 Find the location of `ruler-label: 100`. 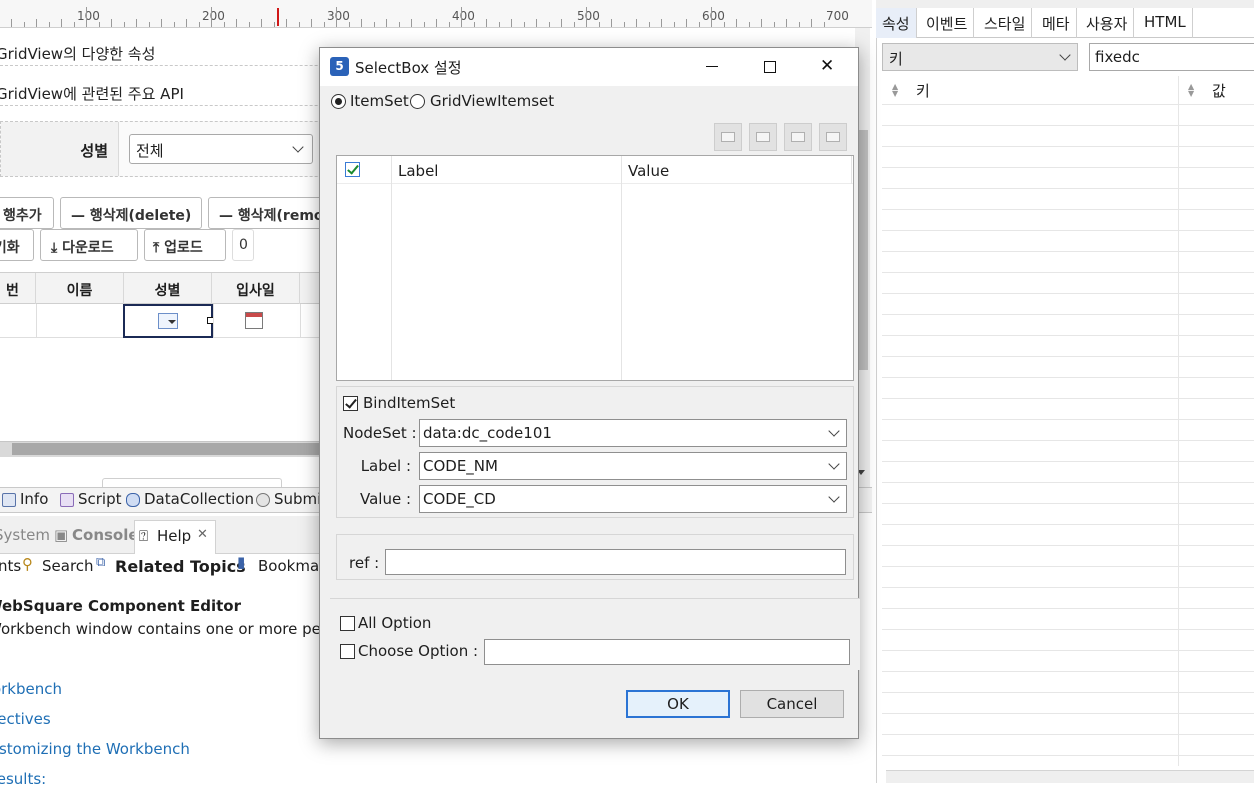

ruler-label: 100 is located at coordinates (88, 16).